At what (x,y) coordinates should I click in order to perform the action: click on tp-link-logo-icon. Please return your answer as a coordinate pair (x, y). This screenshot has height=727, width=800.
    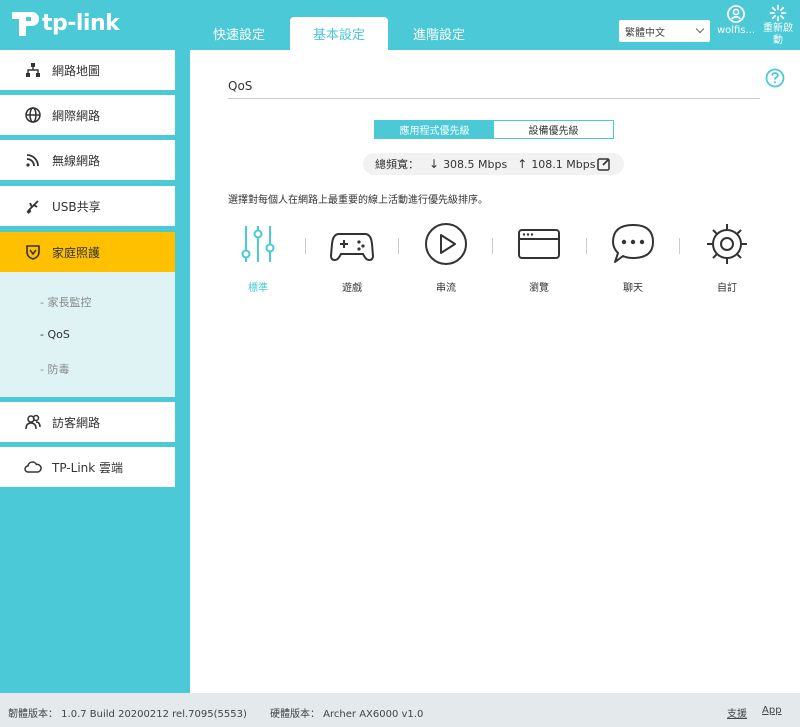
    Looking at the image, I should click on (25, 24).